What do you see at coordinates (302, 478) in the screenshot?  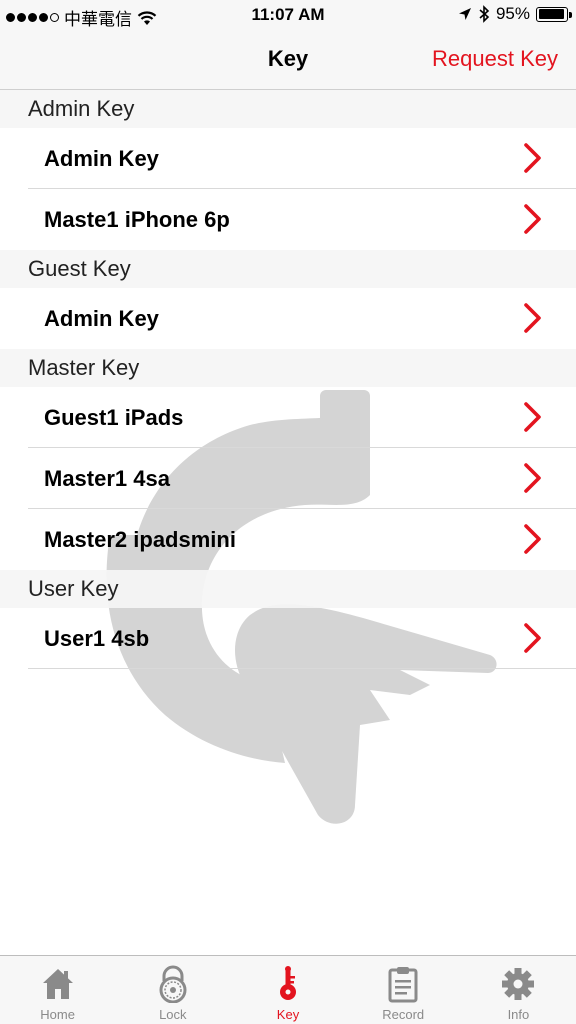 I see `key-row: Master1 4sa` at bounding box center [302, 478].